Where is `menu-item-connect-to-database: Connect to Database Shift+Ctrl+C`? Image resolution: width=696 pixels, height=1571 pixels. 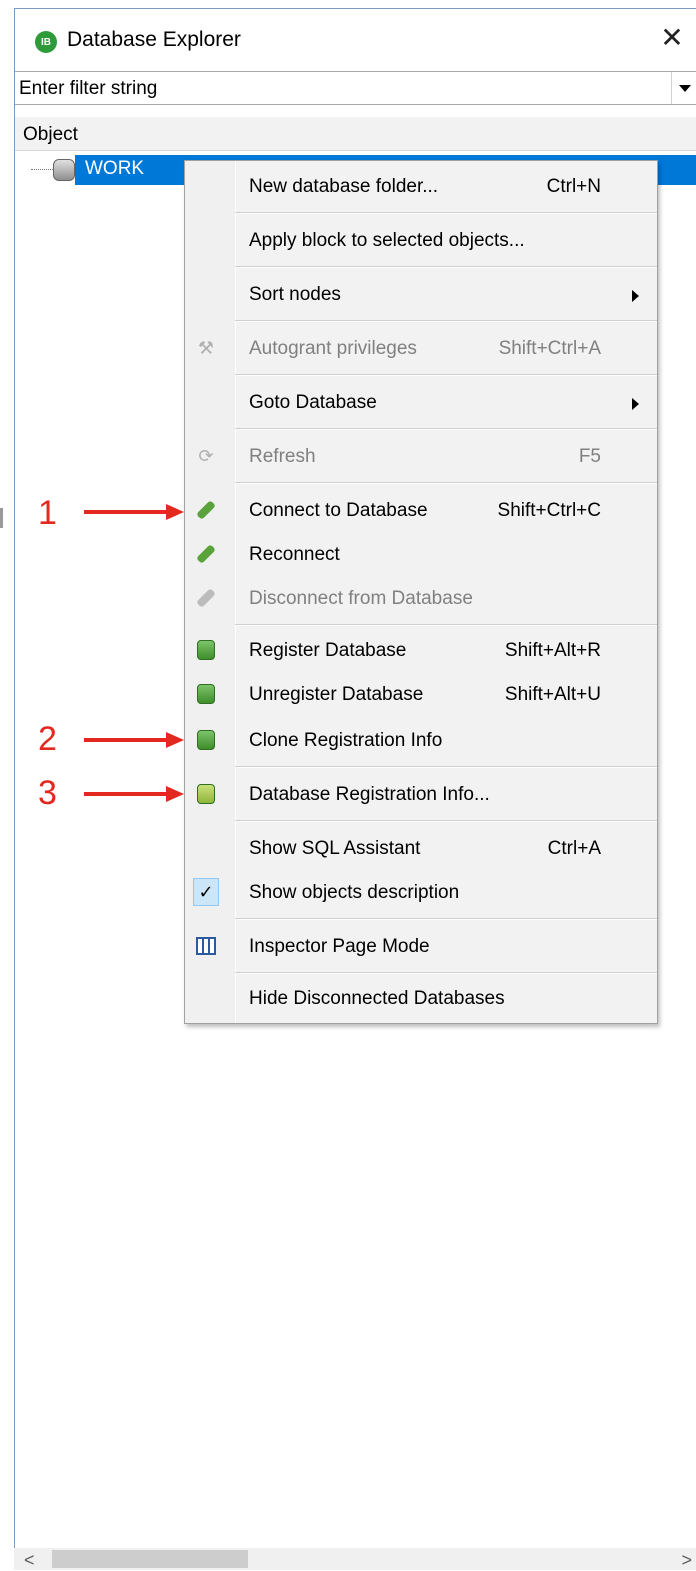
menu-item-connect-to-database: Connect to Database Shift+Ctrl+C is located at coordinates (421, 511).